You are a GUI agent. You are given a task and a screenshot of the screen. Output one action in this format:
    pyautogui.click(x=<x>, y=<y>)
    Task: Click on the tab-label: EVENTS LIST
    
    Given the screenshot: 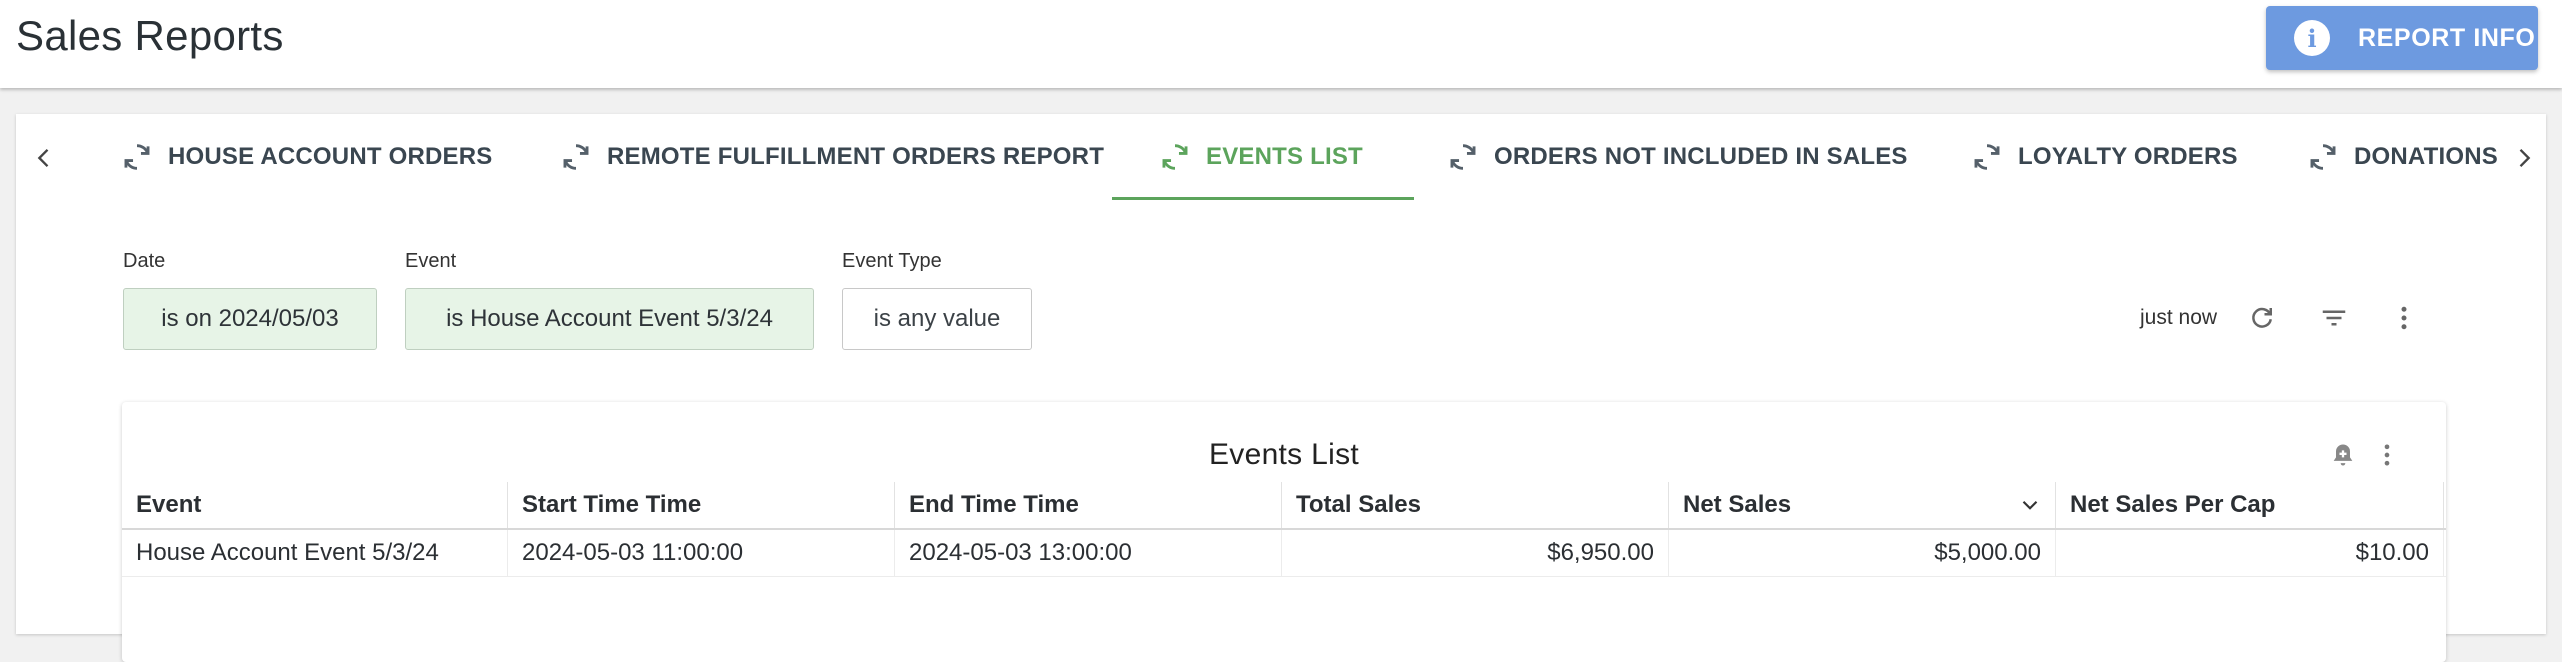 What is the action you would take?
    pyautogui.click(x=1284, y=156)
    